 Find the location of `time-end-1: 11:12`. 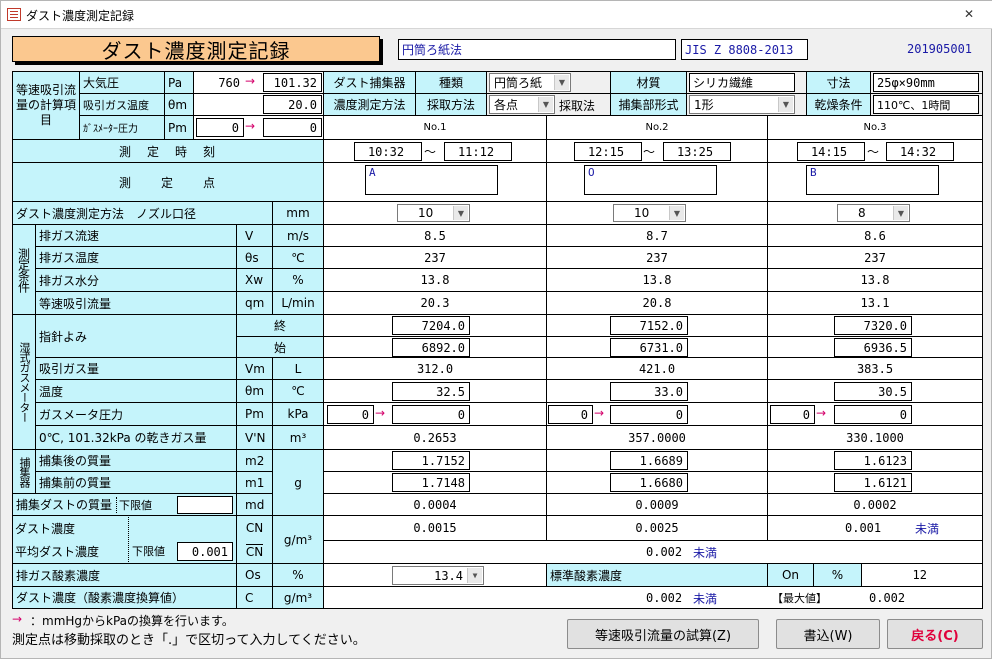

time-end-1: 11:12 is located at coordinates (478, 151).